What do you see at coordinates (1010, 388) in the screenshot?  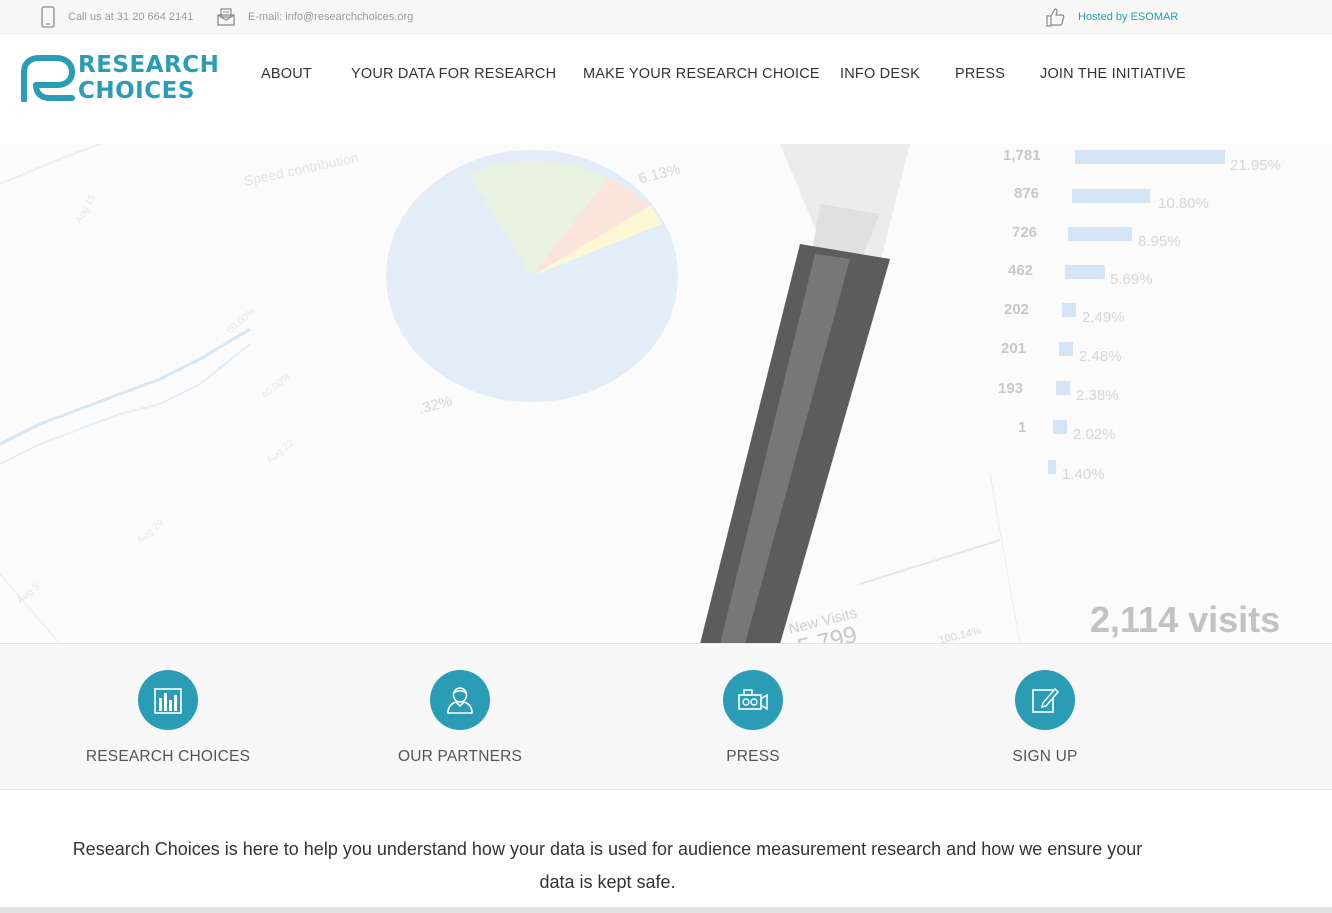 I see `table-value-7: 193` at bounding box center [1010, 388].